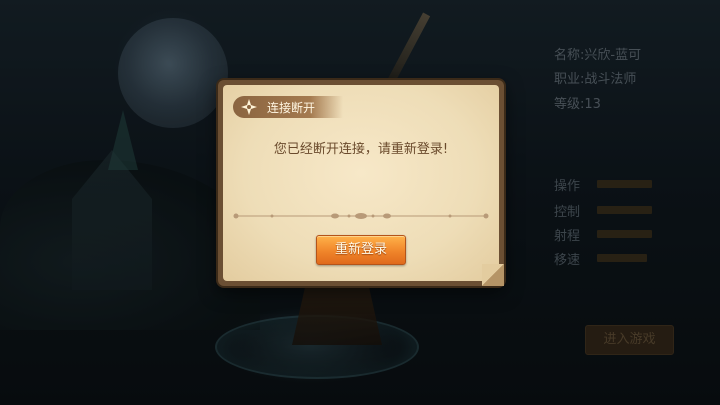 This screenshot has width=720, height=405. I want to click on dialog-title: 连接断开, so click(291, 108).